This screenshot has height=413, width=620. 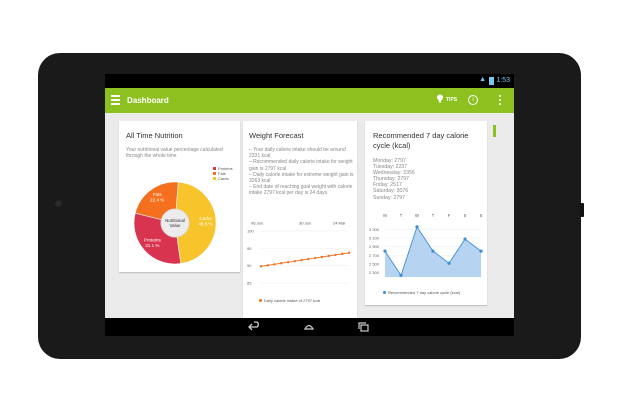 I want to click on calorie-cycle-area-chart: 3 300 3 100 2 900 2 700 2 500 2 300 M T W T F S S, so click(x=426, y=245).